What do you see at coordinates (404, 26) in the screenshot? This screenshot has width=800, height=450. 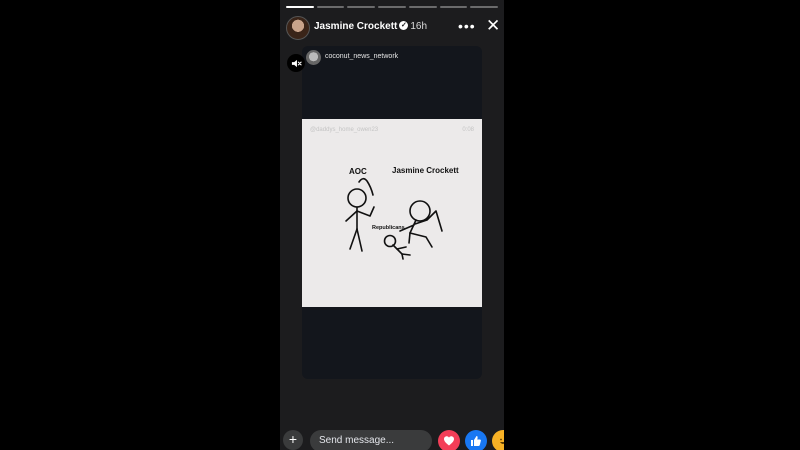 I see `verified-badge-icon: ✓` at bounding box center [404, 26].